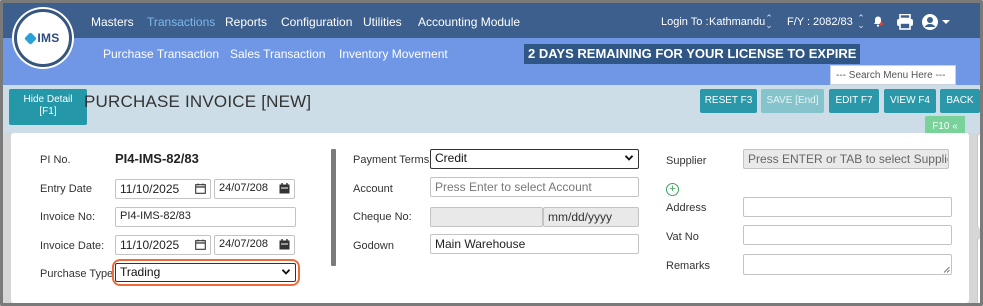 This screenshot has width=983, height=306. Describe the element at coordinates (682, 237) in the screenshot. I see `vat-no-label: Vat No` at that location.